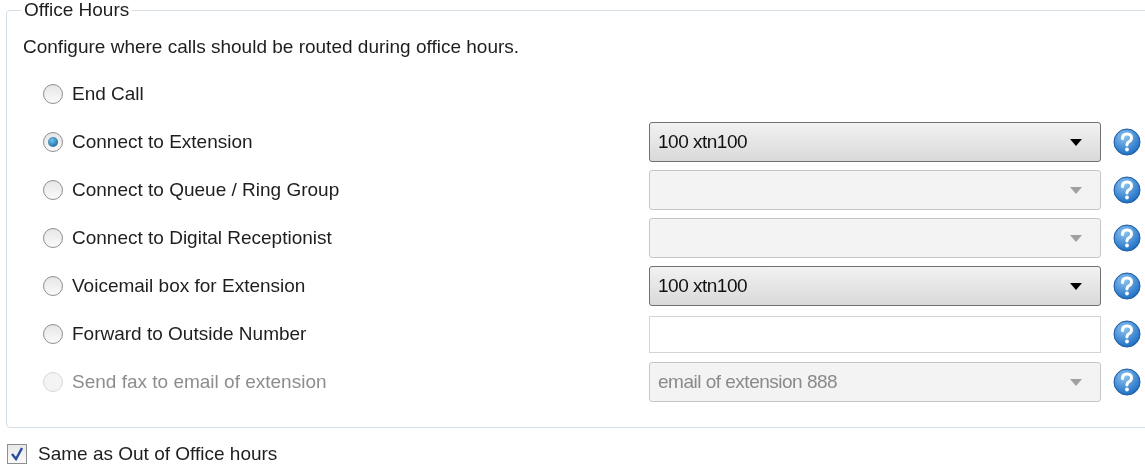 The image size is (1145, 472). What do you see at coordinates (272, 47) in the screenshot?
I see `description: Configure where calls should be routed during office hours.` at bounding box center [272, 47].